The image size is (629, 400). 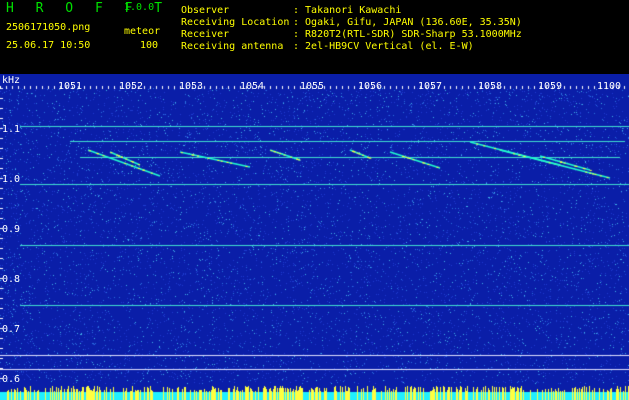 I want to click on observer-label: Observer, so click(x=205, y=10).